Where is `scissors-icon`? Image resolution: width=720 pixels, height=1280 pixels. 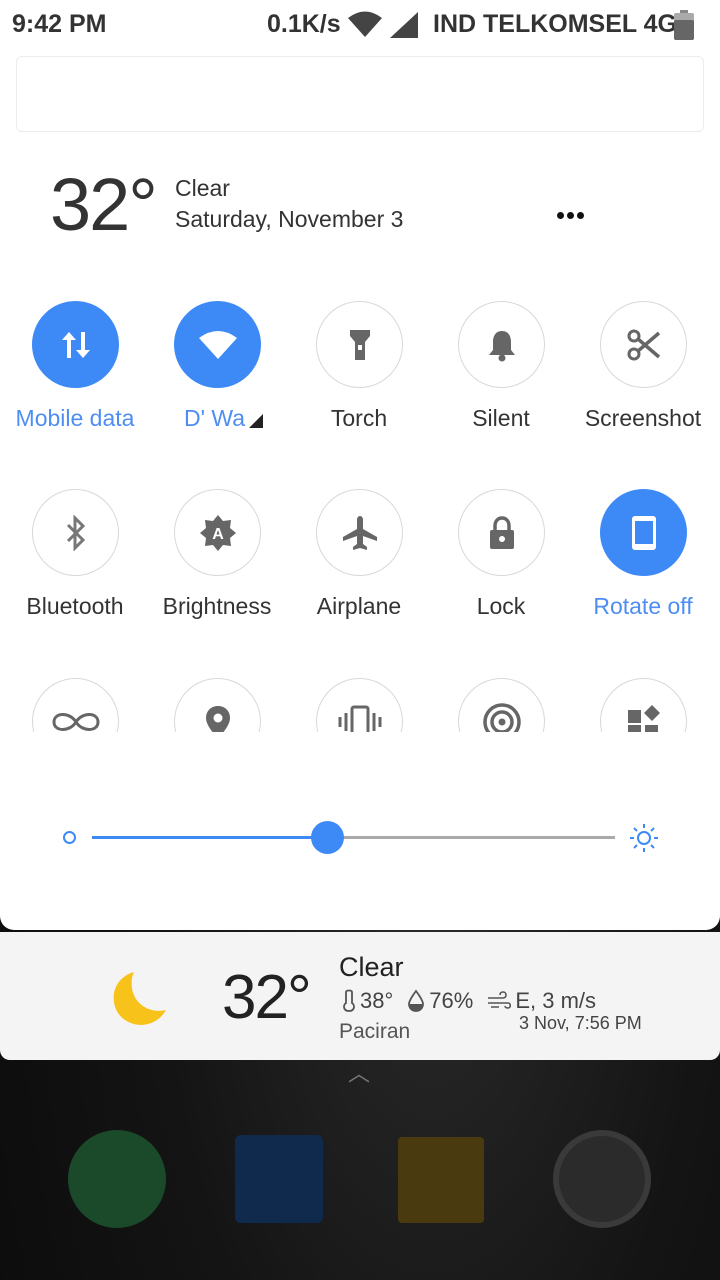 scissors-icon is located at coordinates (643, 344).